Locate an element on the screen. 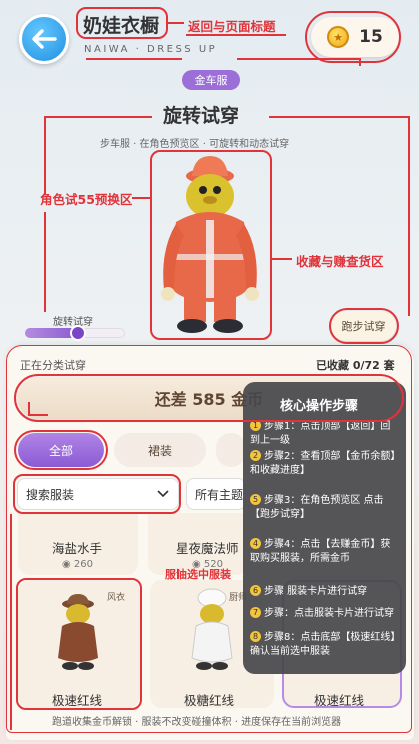 The height and width of the screenshot is (744, 419). section-title: 旋转试穿 is located at coordinates (201, 116).